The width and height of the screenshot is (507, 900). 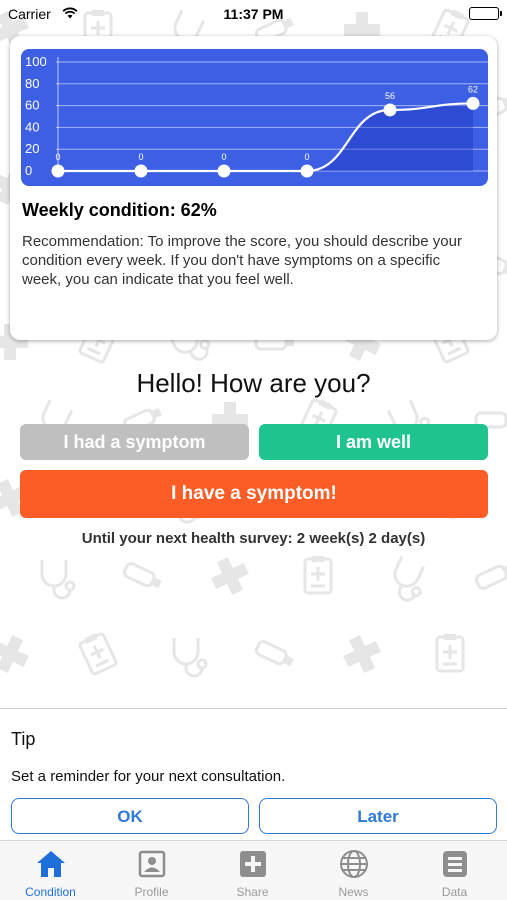 What do you see at coordinates (36, 61) in the screenshot?
I see `chart-y-tick-label: 100` at bounding box center [36, 61].